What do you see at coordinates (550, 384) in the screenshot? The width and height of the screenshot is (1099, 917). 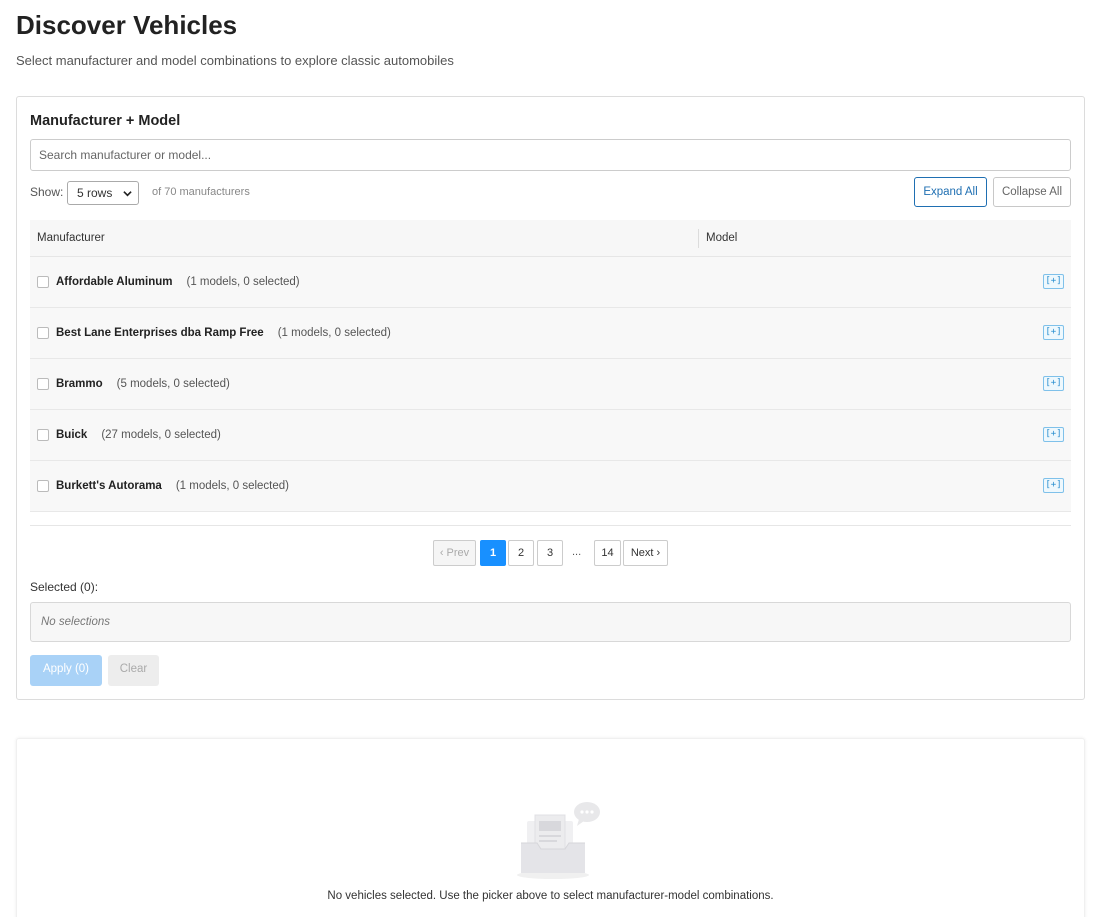 I see `table-row: Brammo (5 models, 0 selected) [+]` at bounding box center [550, 384].